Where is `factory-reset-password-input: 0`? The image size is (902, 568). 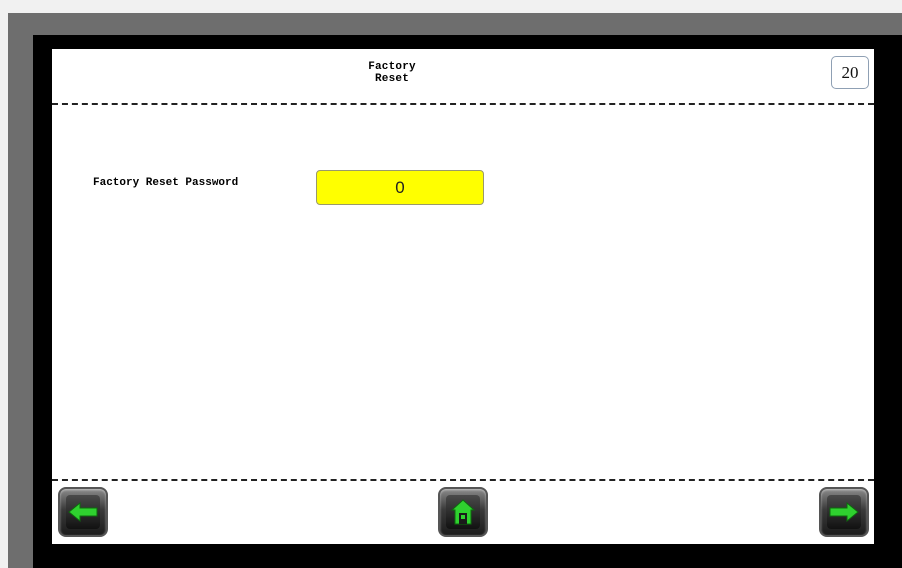 factory-reset-password-input: 0 is located at coordinates (400, 187).